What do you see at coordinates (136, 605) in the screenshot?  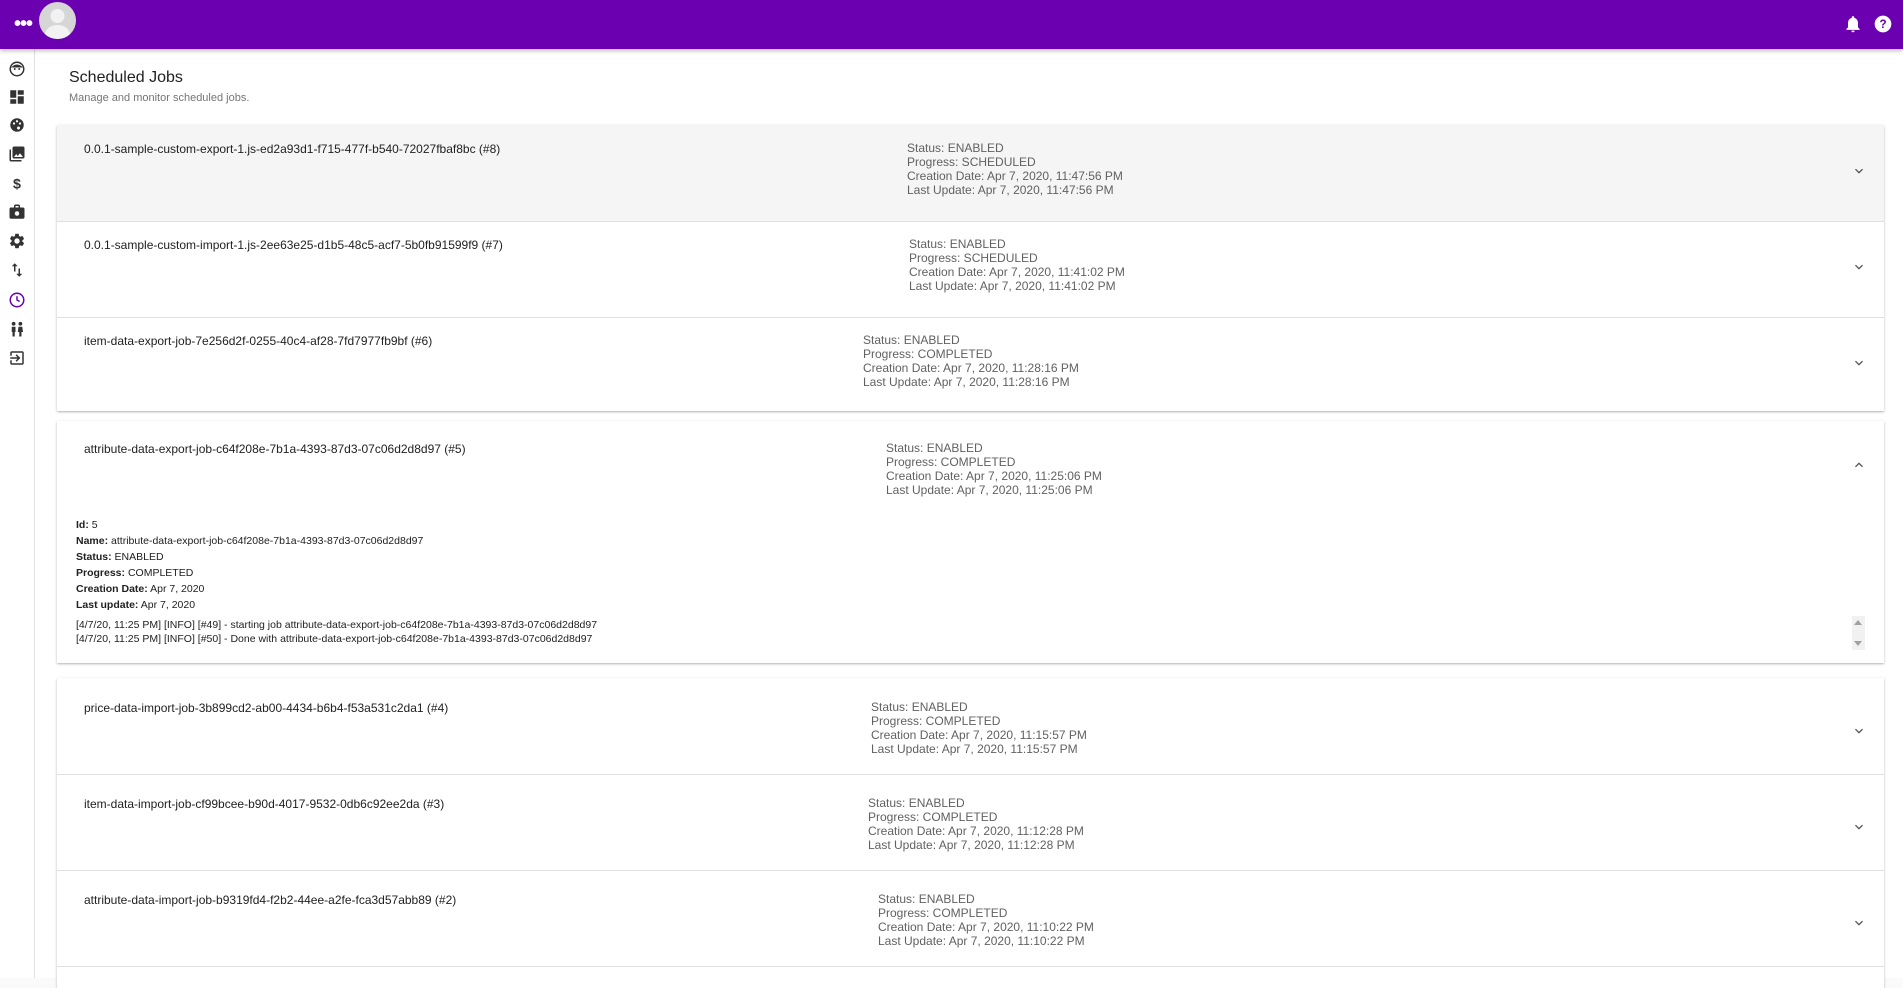 I see `detail-last-update: Last update: Apr 7, 2020` at bounding box center [136, 605].